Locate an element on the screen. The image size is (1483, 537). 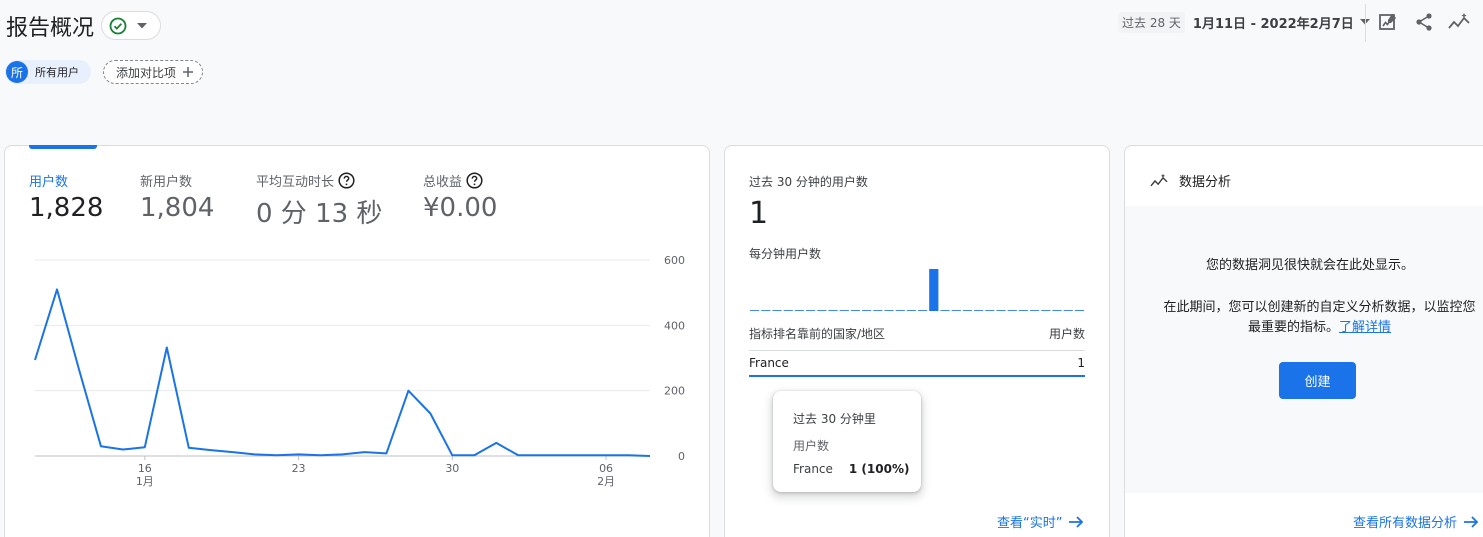
view-realtime-link: 查看“实时” is located at coordinates (1040, 521).